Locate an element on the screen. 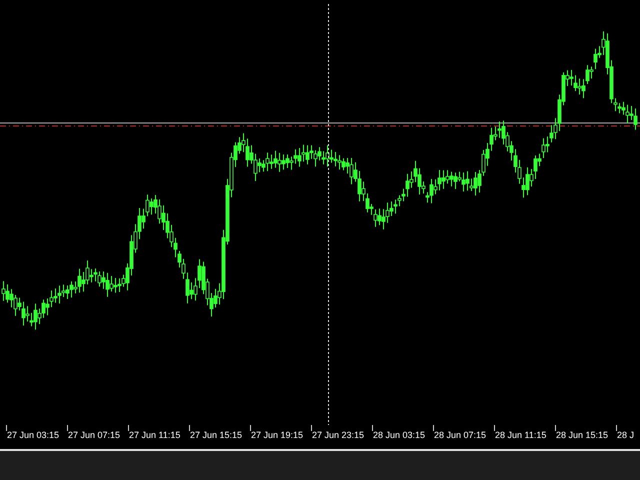 The image size is (640, 480). time-label: 28 J is located at coordinates (625, 435).